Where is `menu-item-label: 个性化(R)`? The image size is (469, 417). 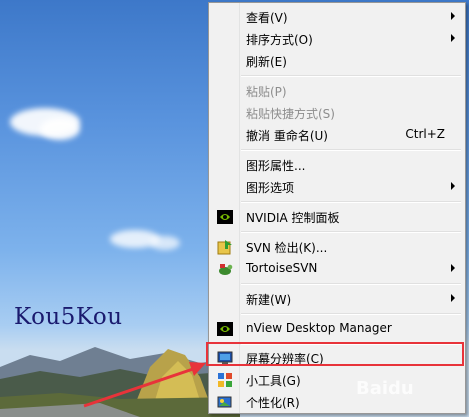
menu-item-label: 个性化(R) is located at coordinates (273, 403).